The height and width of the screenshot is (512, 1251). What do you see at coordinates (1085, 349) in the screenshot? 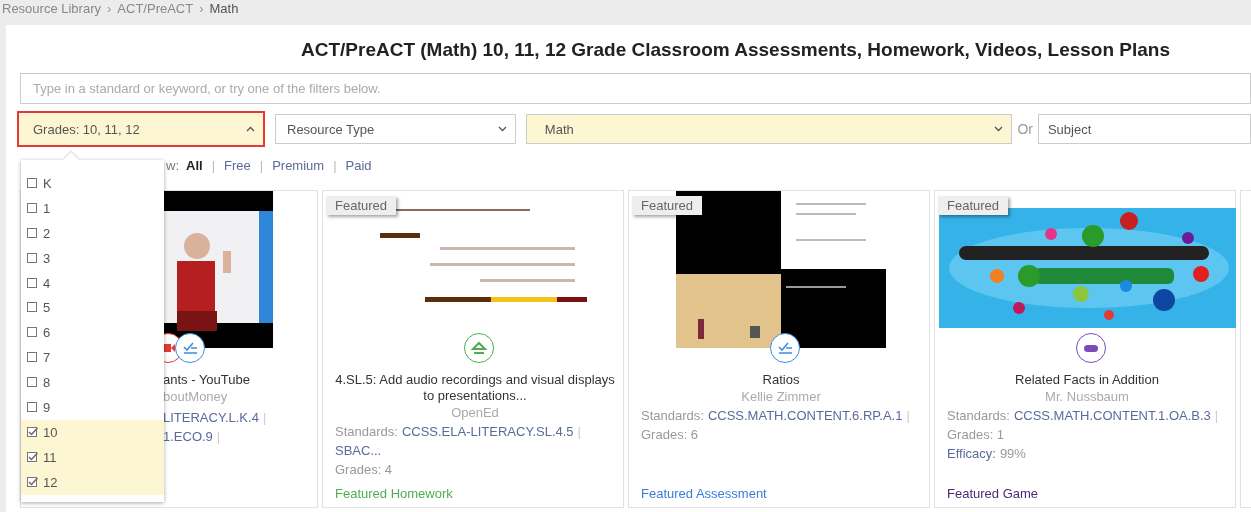
I see `resource-card: Featured Related Facts in Addition Mr. Nussbaum Standards: CCSS.MATH.CONTENT.1.OA.B.3 | Grades: 1 Efficacy: 99% Featured Game` at bounding box center [1085, 349].